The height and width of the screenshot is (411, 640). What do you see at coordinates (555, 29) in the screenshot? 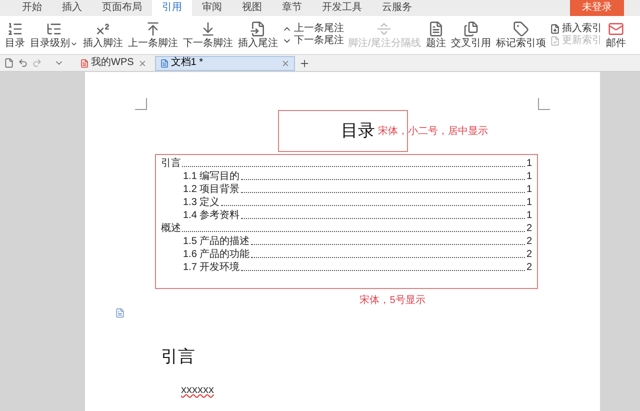
I see `file-plus-icon` at bounding box center [555, 29].